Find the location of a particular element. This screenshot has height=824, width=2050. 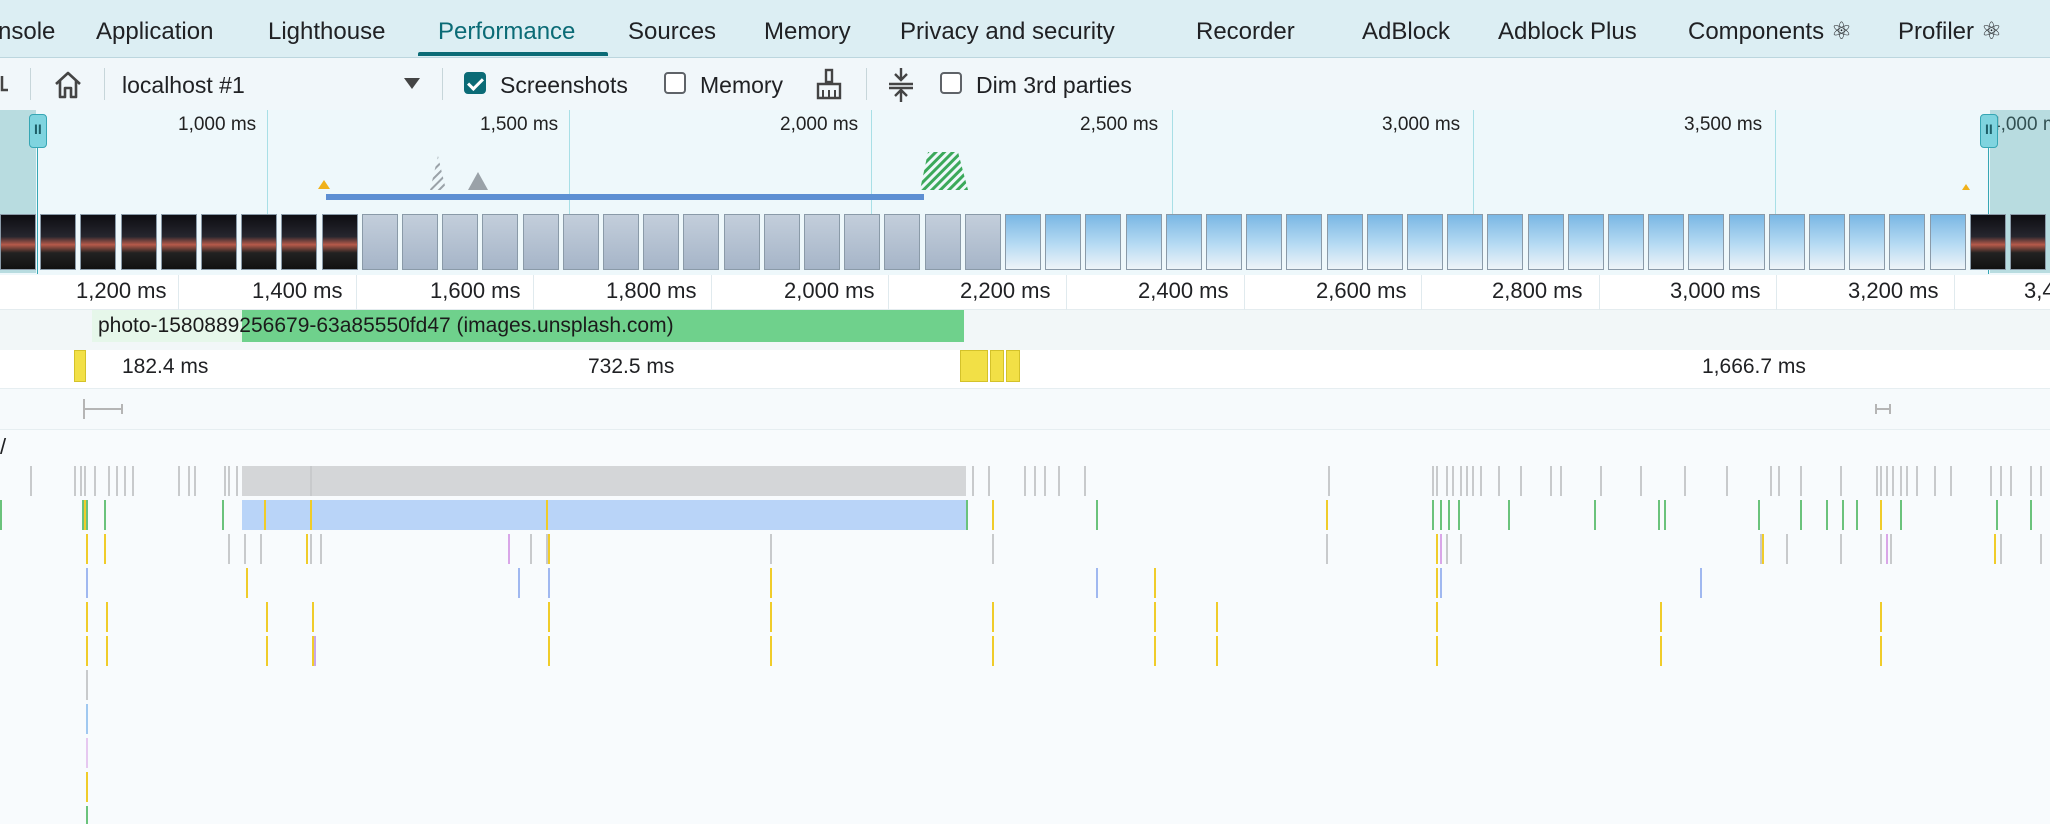

tab-recorder: Recorder is located at coordinates (1245, 28).